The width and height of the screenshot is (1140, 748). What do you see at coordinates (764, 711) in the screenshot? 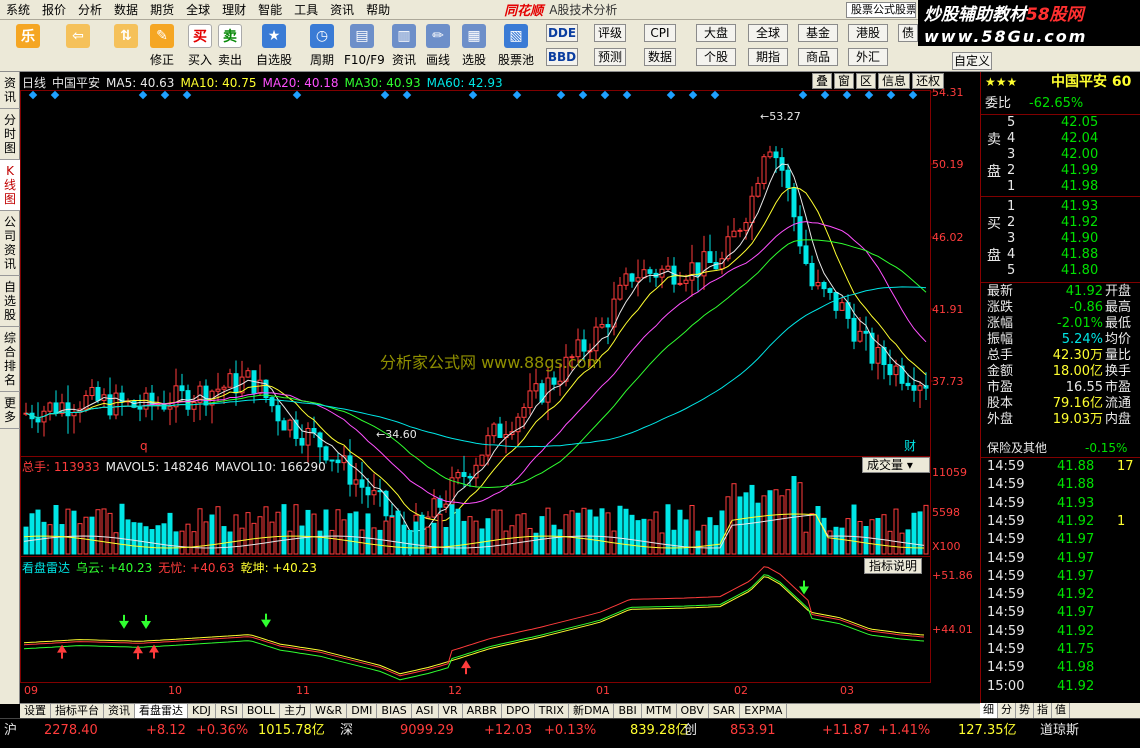
I see `indicator-tab: EXPMA` at bounding box center [764, 711].